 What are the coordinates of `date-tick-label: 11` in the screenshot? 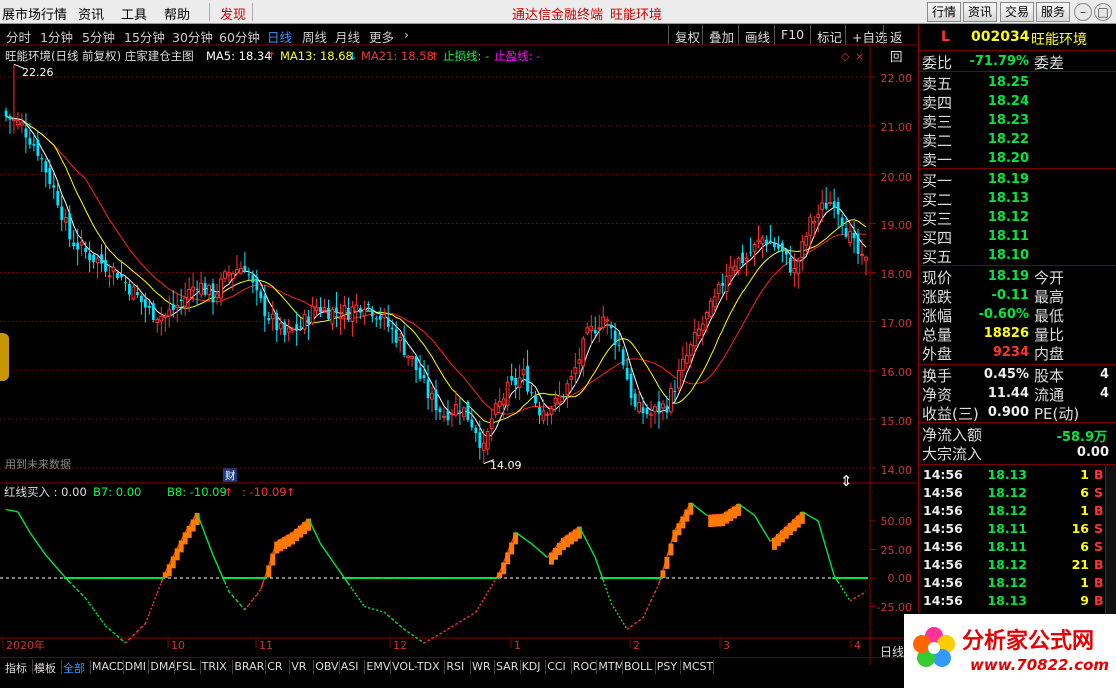 It's located at (266, 645).